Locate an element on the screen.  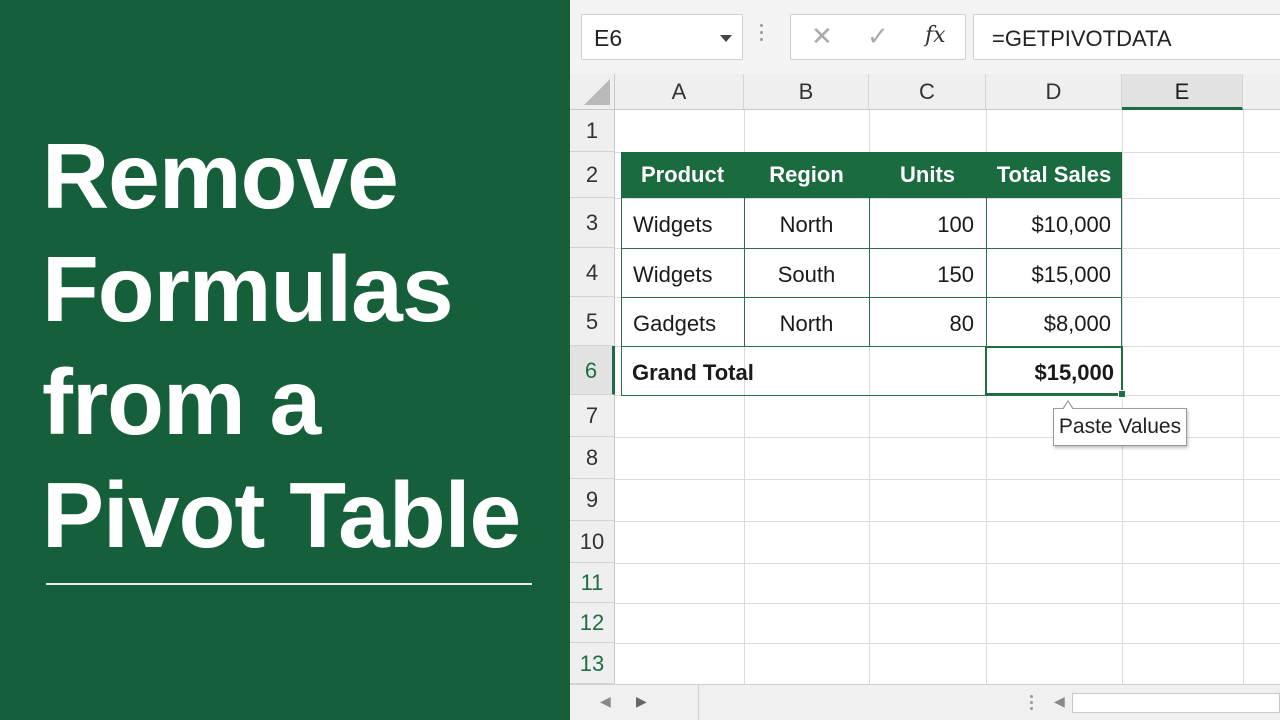
cell-d3: $10,000 is located at coordinates (1048, 225).